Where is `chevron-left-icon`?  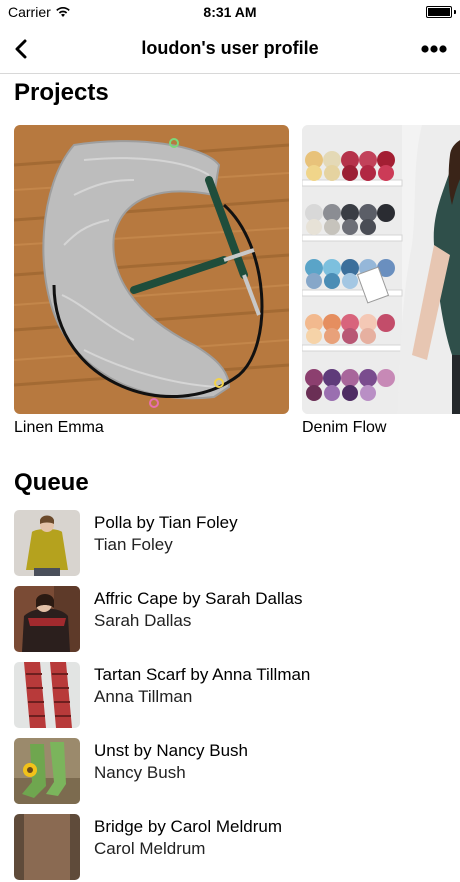 chevron-left-icon is located at coordinates (21, 49).